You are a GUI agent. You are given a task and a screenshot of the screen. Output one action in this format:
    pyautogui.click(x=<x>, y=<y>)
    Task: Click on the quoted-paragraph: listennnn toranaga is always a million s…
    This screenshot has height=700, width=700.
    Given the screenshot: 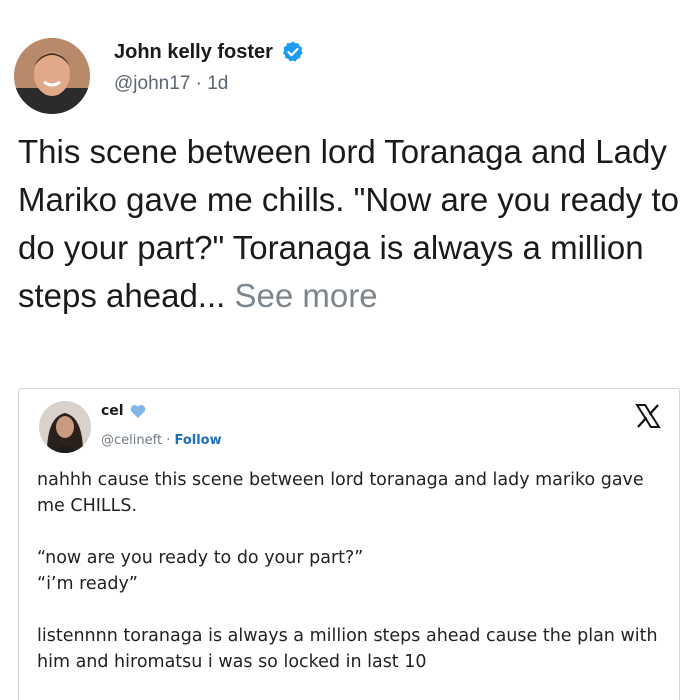 What is the action you would take?
    pyautogui.click(x=347, y=649)
    